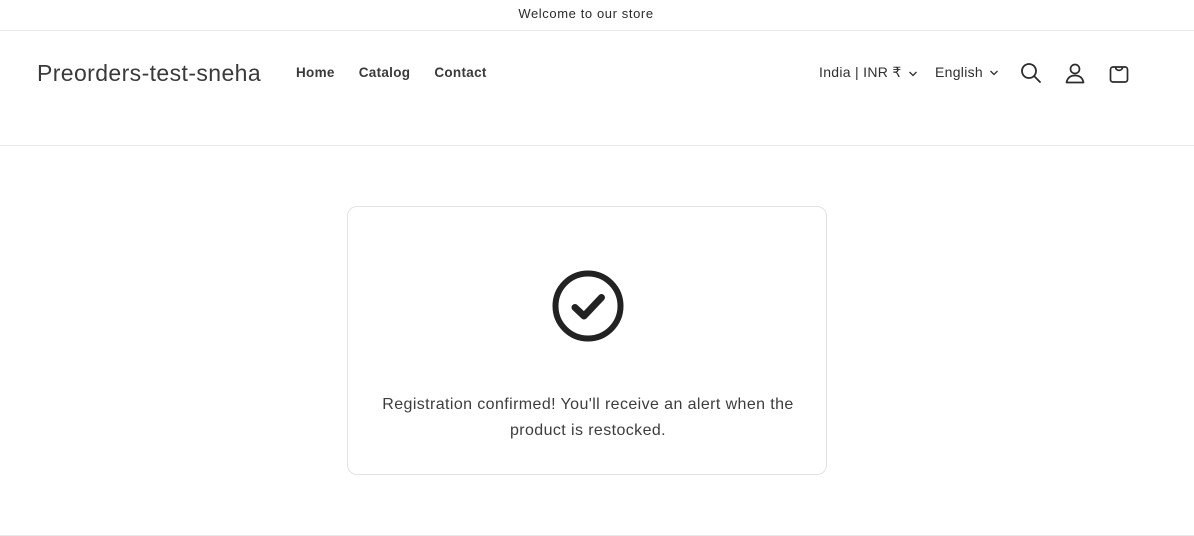 The height and width of the screenshot is (536, 1194). Describe the element at coordinates (959, 72) in the screenshot. I see `language-selector-label: English` at that location.